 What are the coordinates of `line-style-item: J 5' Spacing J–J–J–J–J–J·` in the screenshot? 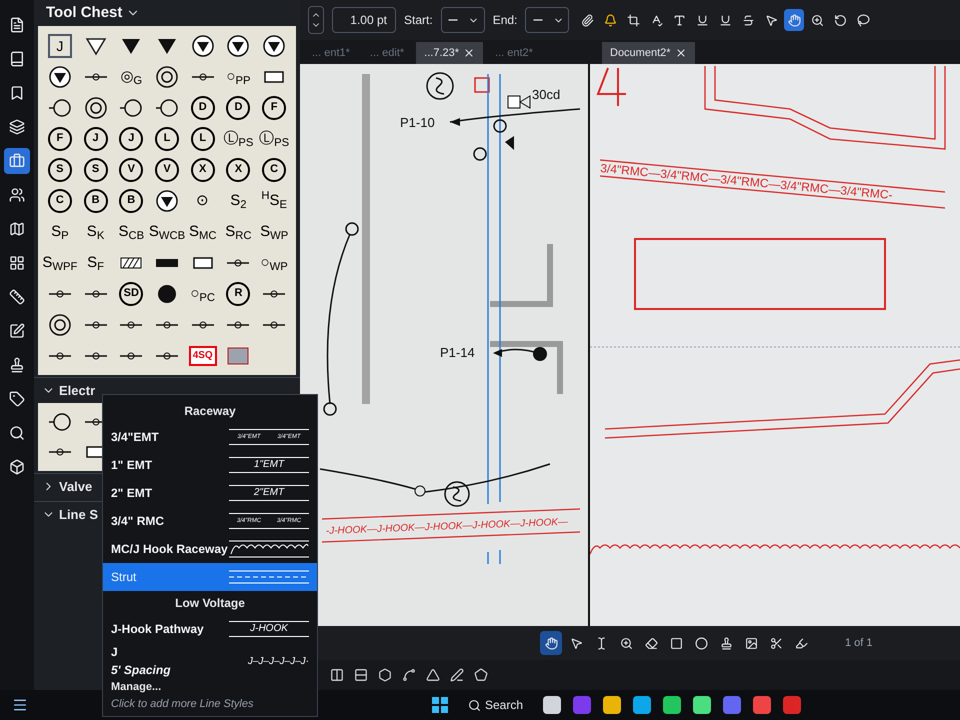 It's located at (210, 661).